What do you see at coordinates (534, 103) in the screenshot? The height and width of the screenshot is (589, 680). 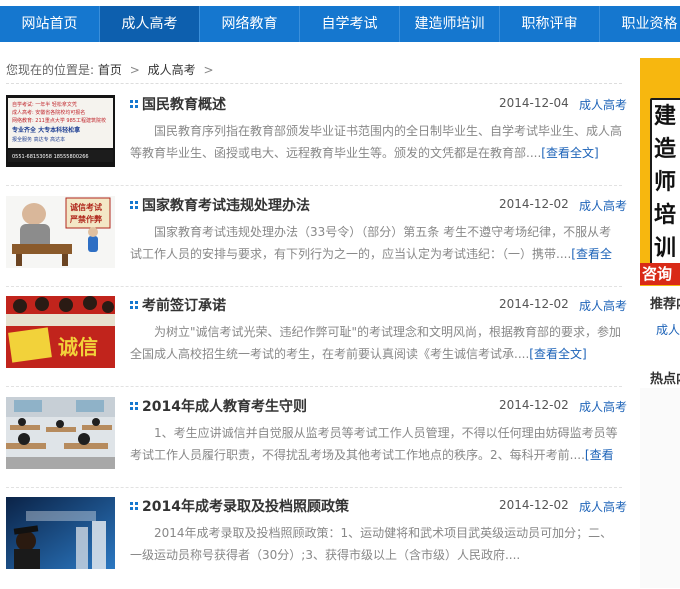 I see `article-date: 2014-12-04` at bounding box center [534, 103].